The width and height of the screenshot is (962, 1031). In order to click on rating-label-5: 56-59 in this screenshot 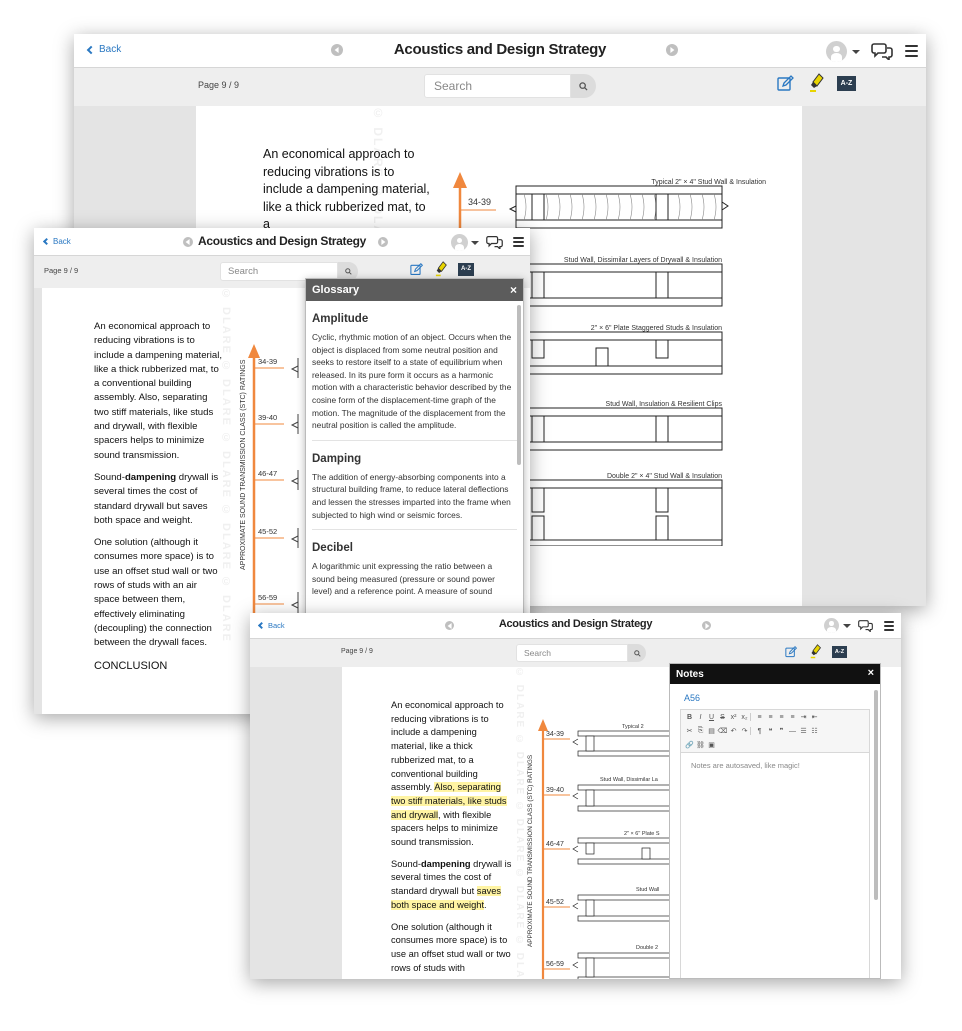, I will do `click(555, 964)`.